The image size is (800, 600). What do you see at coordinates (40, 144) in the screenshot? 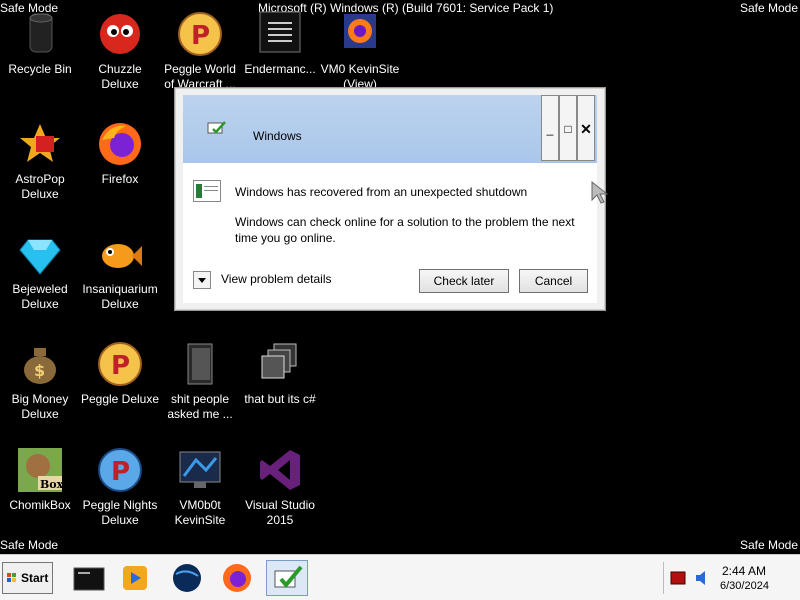
I see `astropop-icon` at bounding box center [40, 144].